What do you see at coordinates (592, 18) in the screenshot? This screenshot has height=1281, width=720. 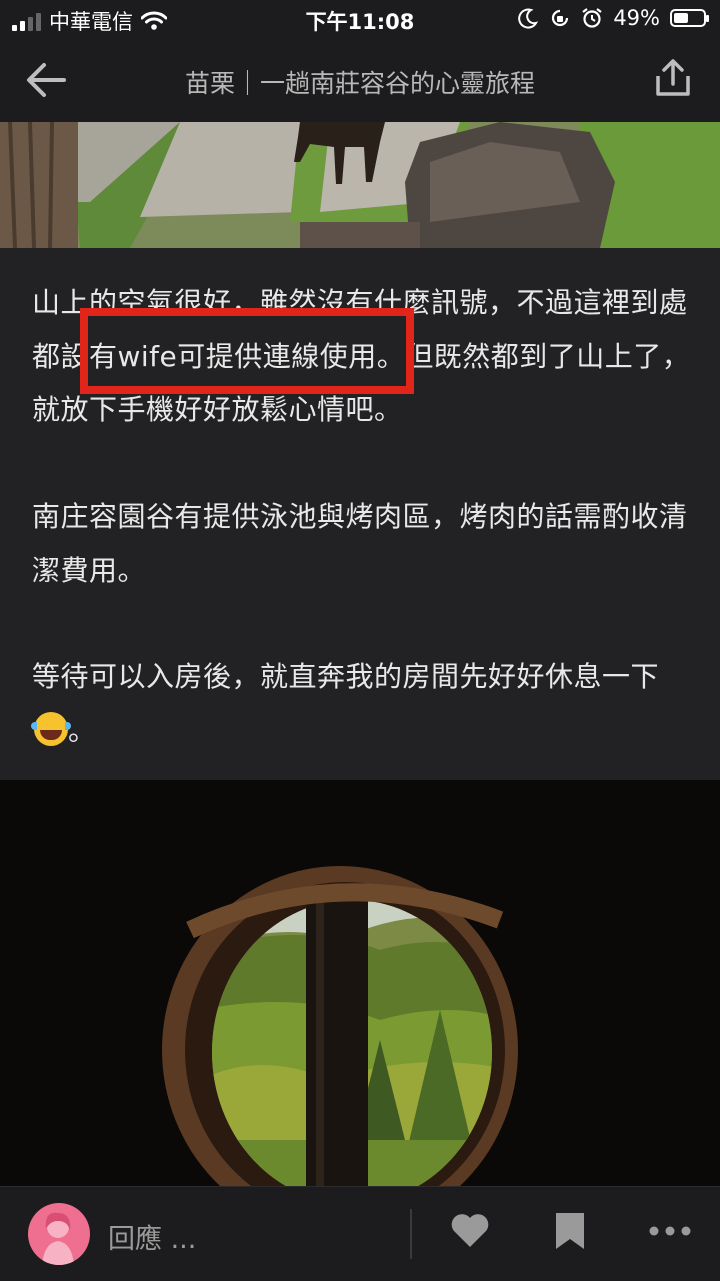 I see `alarm-icon` at bounding box center [592, 18].